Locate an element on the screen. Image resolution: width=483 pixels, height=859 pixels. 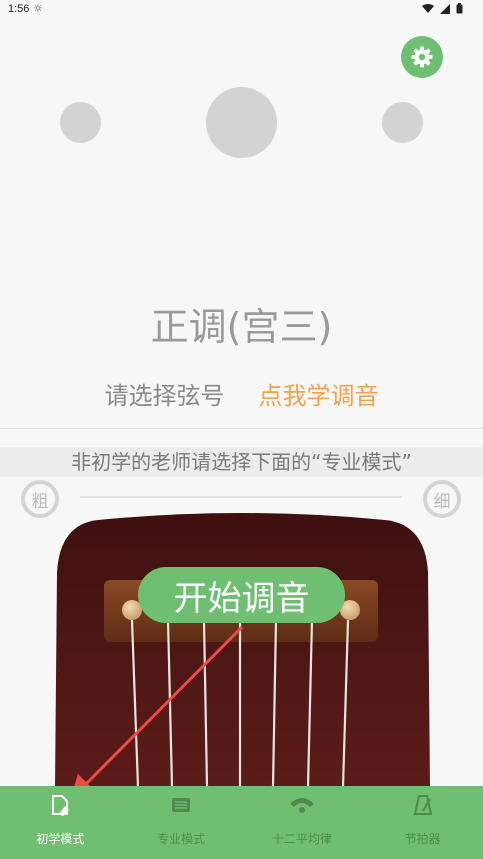
signal-icon is located at coordinates (445, 8).